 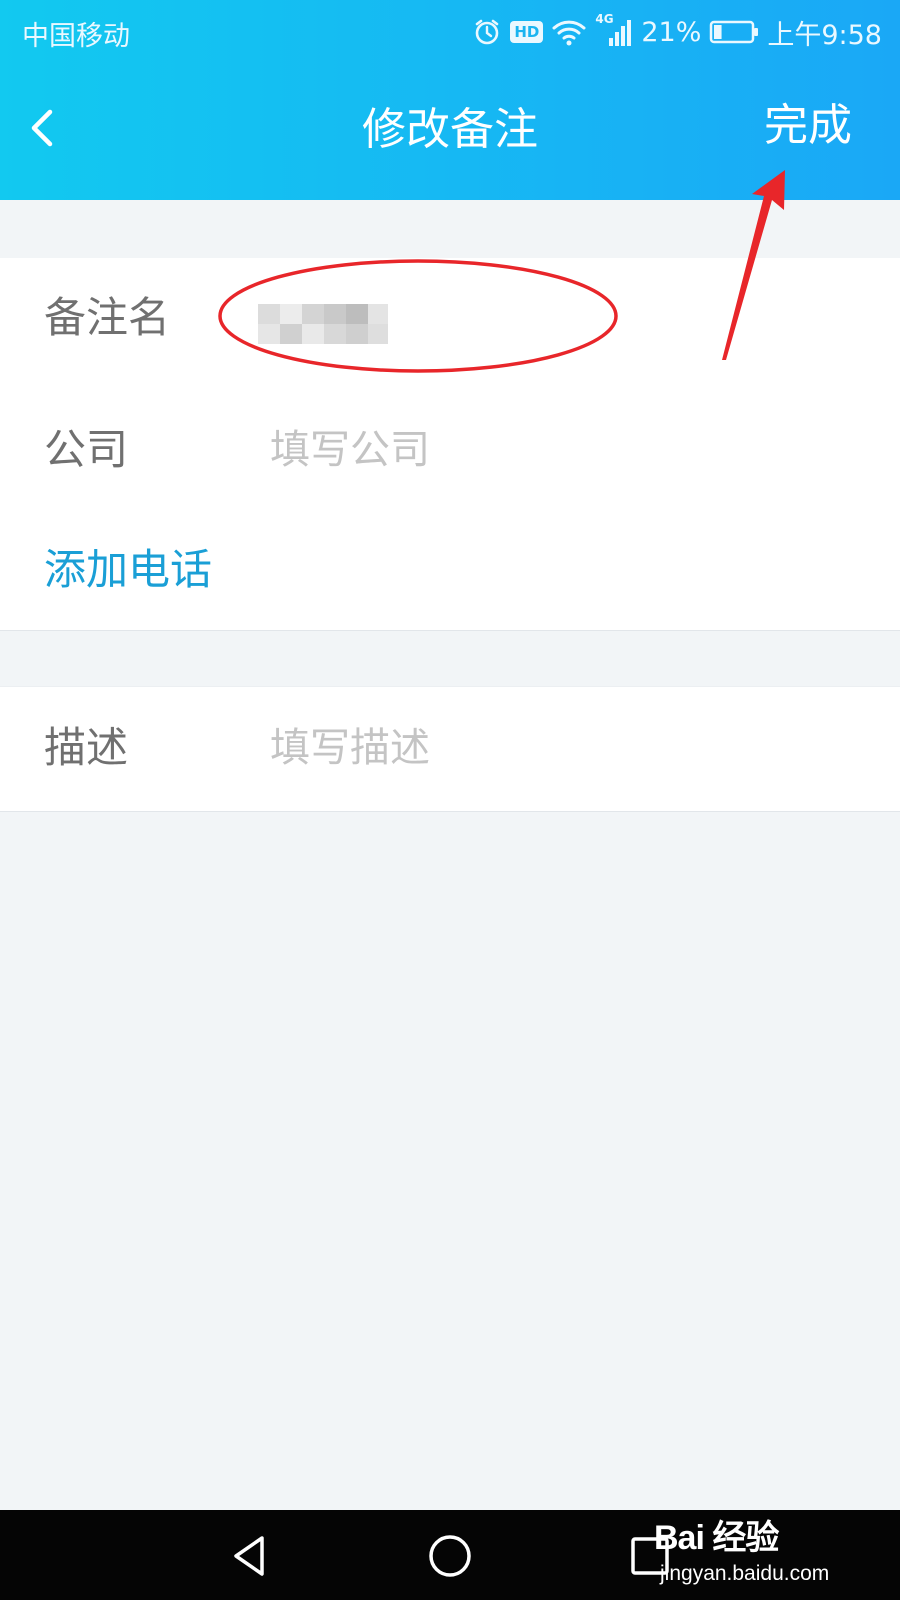 What do you see at coordinates (450, 318) in the screenshot?
I see `remark-name-row: 备注名` at bounding box center [450, 318].